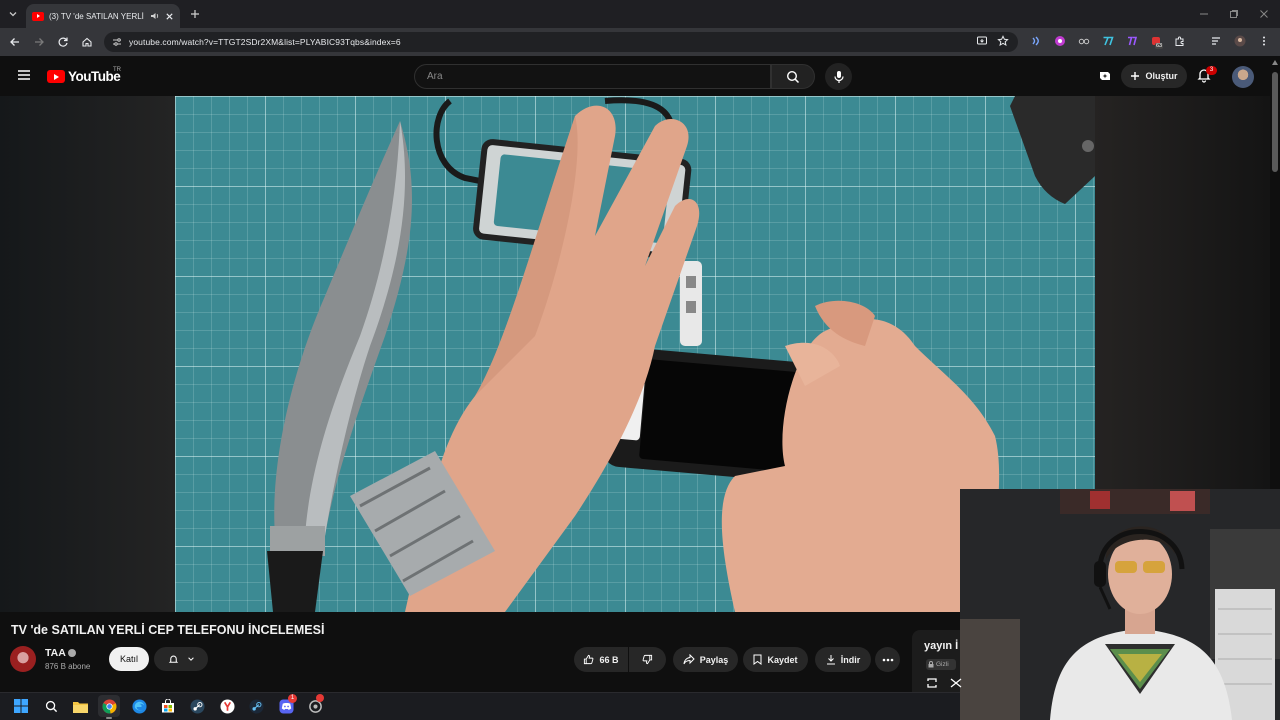 The height and width of the screenshot is (720, 1280). Describe the element at coordinates (843, 659) in the screenshot. I see `download-button: İndir` at that location.